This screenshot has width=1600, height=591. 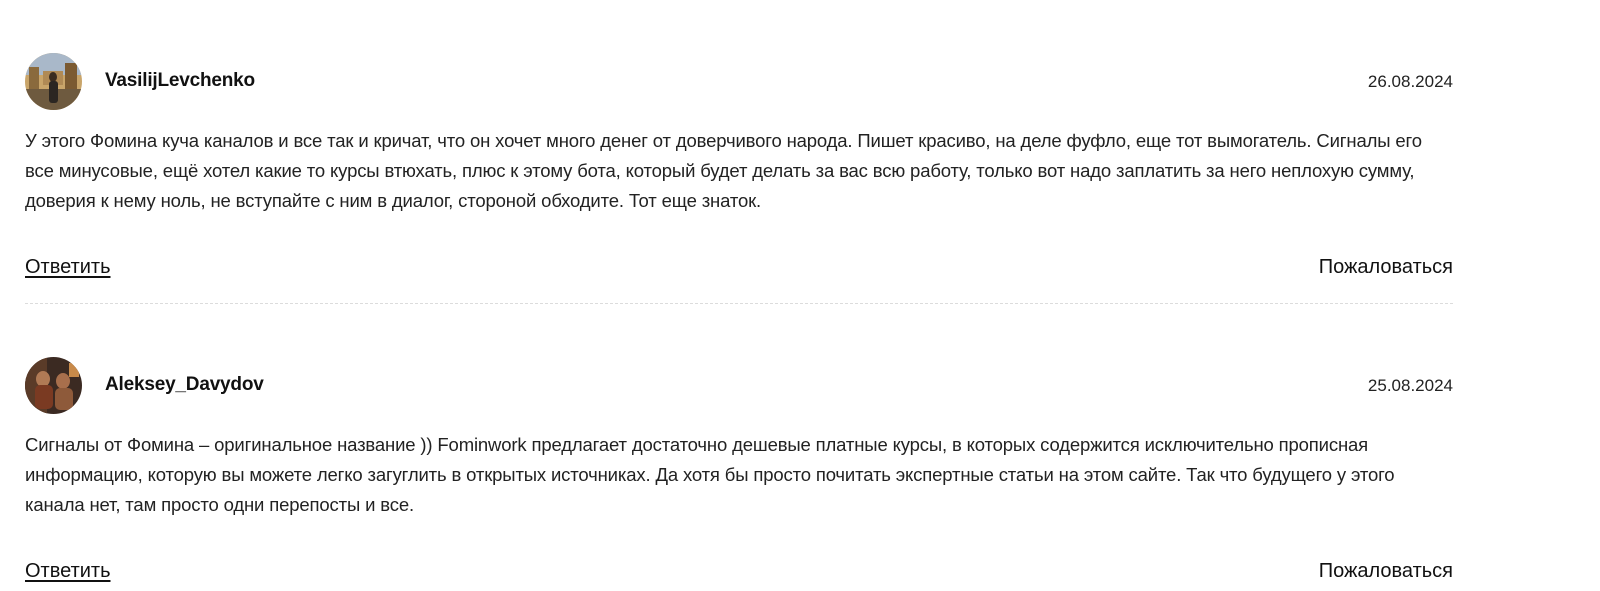 I want to click on comment-date: 25.08.2024, so click(x=1410, y=385).